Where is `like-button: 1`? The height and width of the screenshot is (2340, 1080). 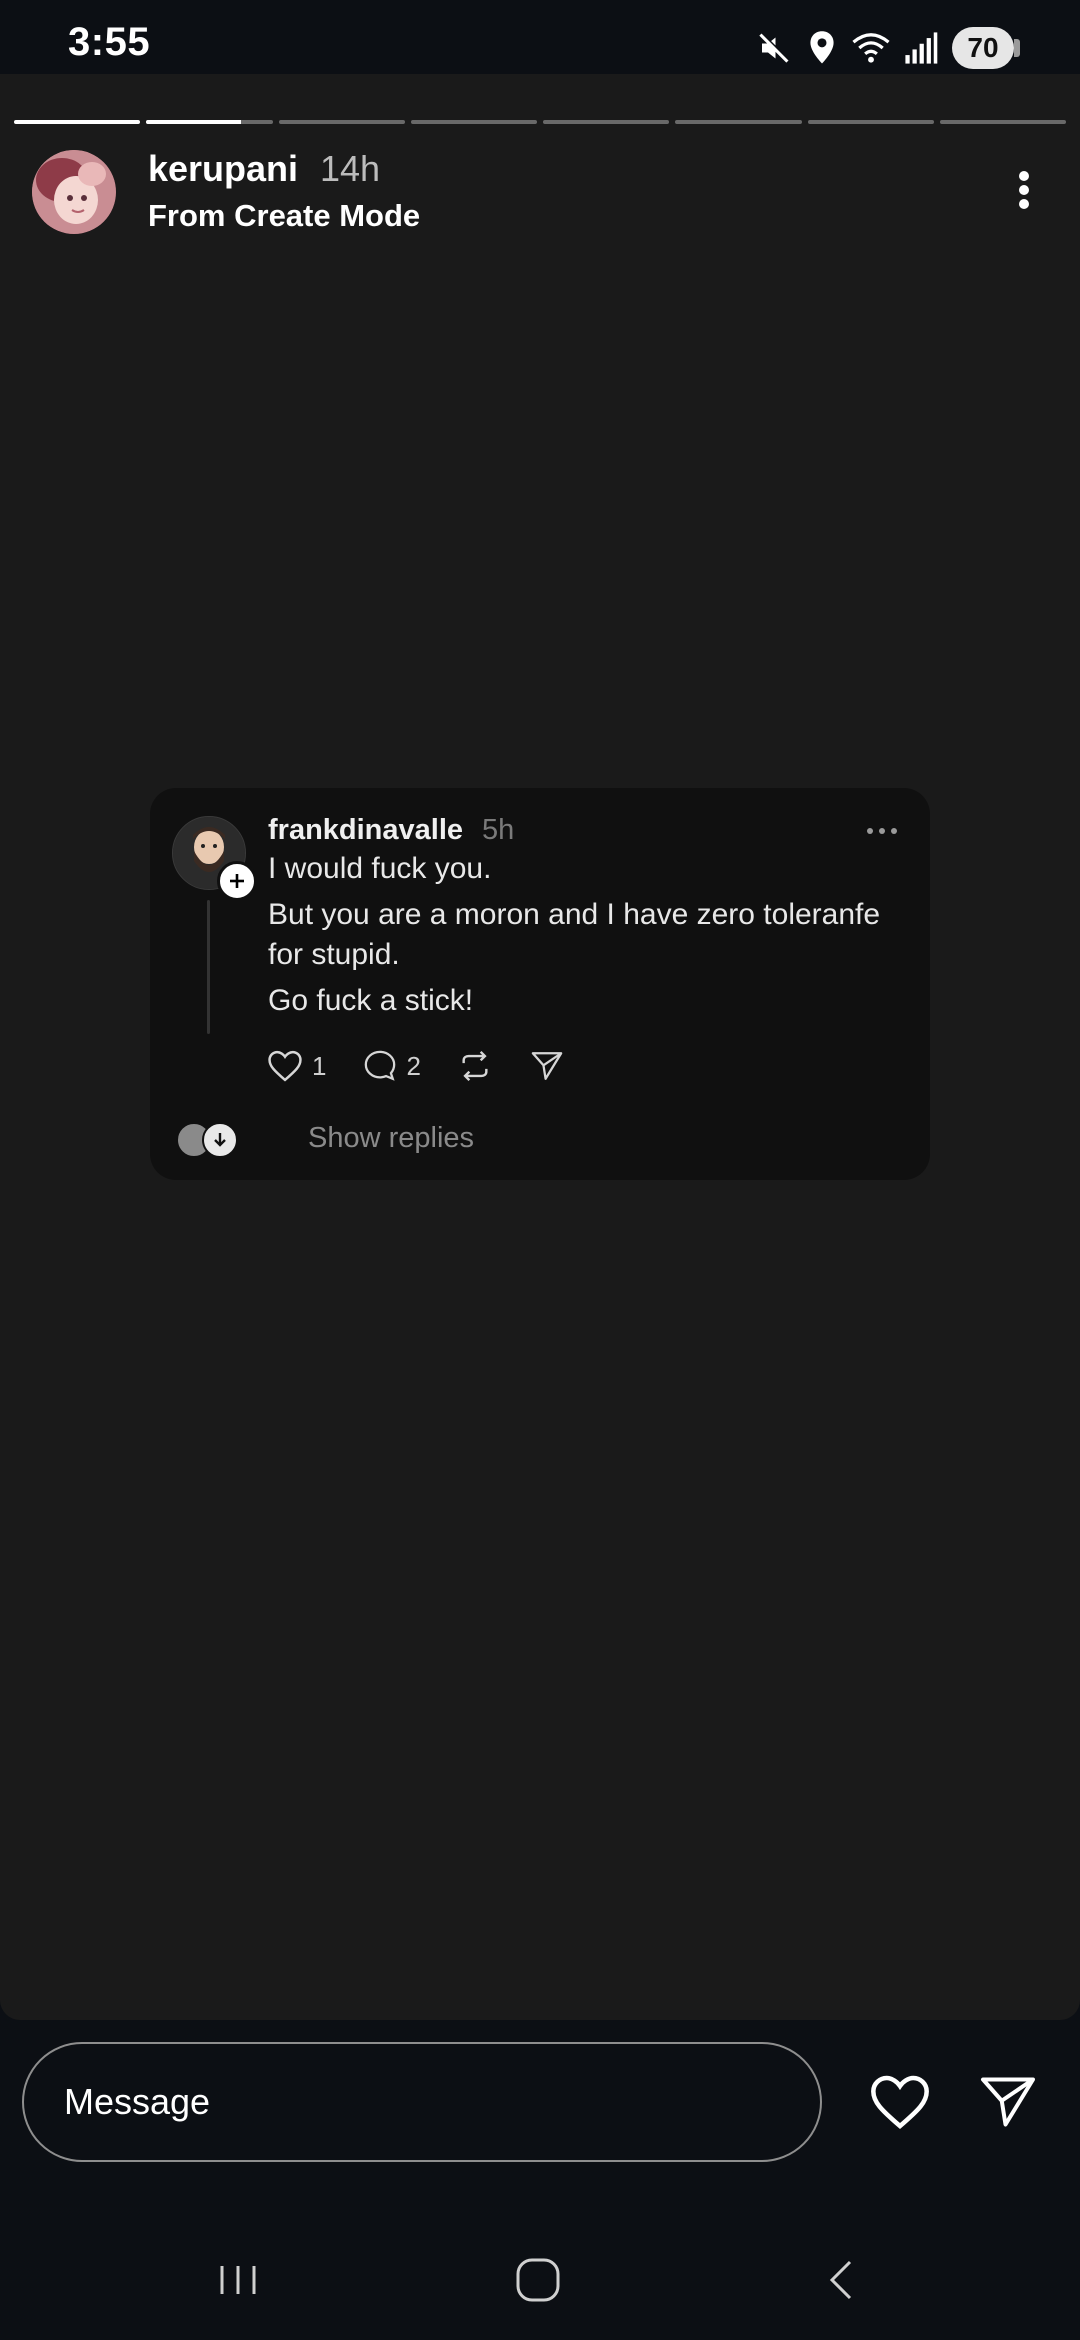 like-button: 1 is located at coordinates (296, 1066).